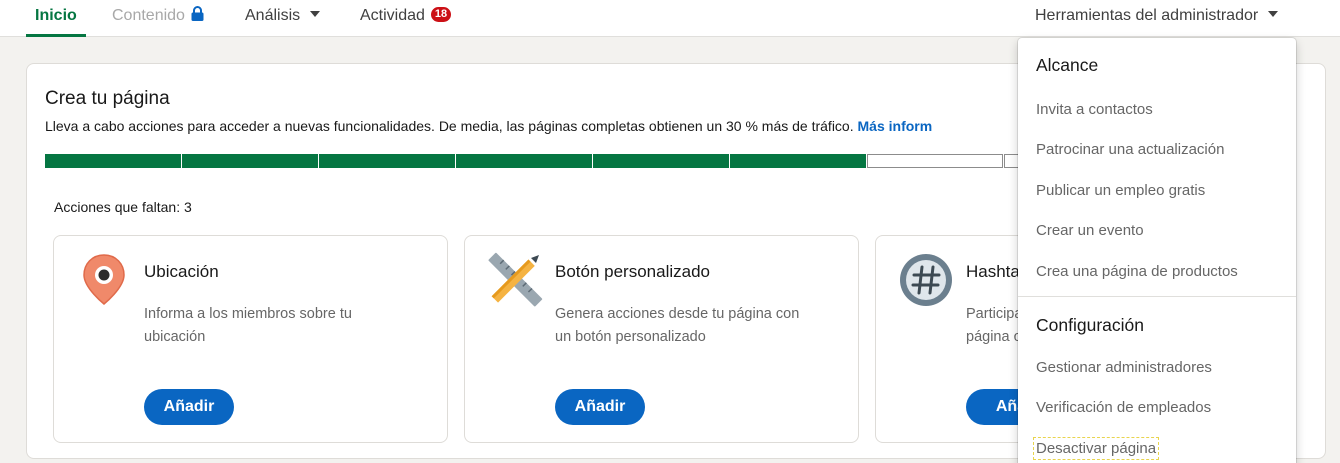  Describe the element at coordinates (1123, 407) in the screenshot. I see `menu-item-employee-verification: Verificación de empleados` at that location.